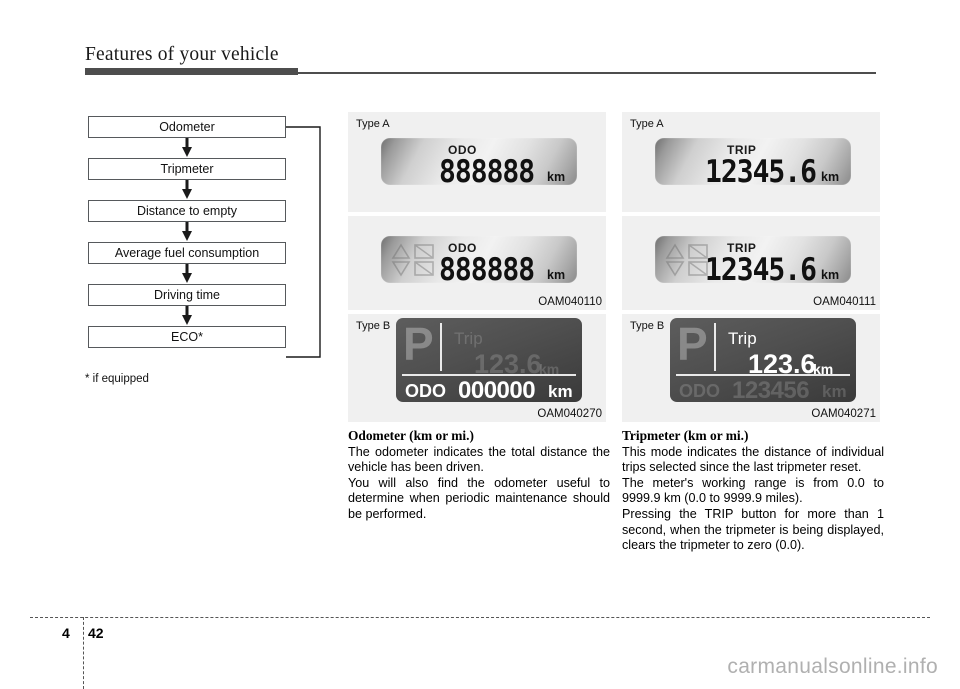 The image size is (960, 689). What do you see at coordinates (685, 435) in the screenshot?
I see `tripmeter-heading: Tripmeter (km or mi.)` at bounding box center [685, 435].